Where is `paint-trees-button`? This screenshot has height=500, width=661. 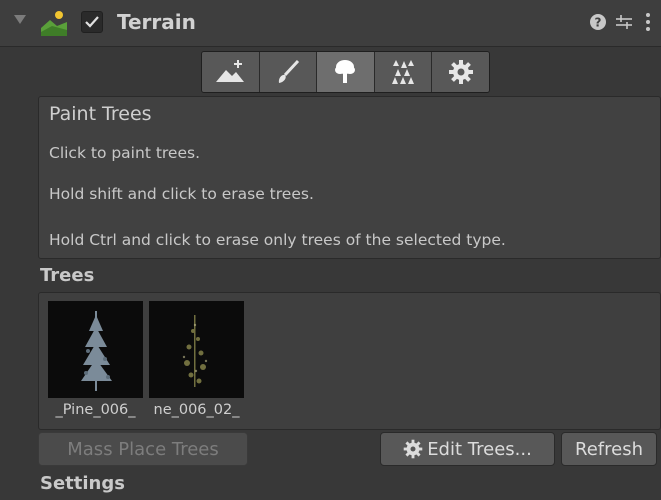
paint-trees-button is located at coordinates (346, 72).